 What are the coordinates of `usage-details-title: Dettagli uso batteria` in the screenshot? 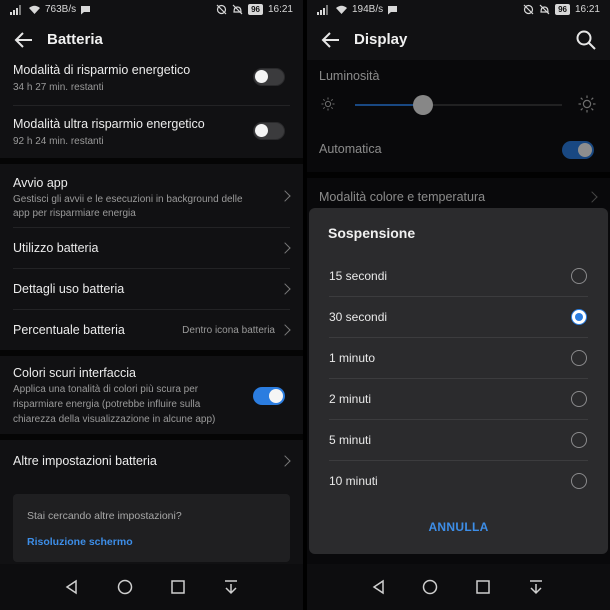 It's located at (69, 289).